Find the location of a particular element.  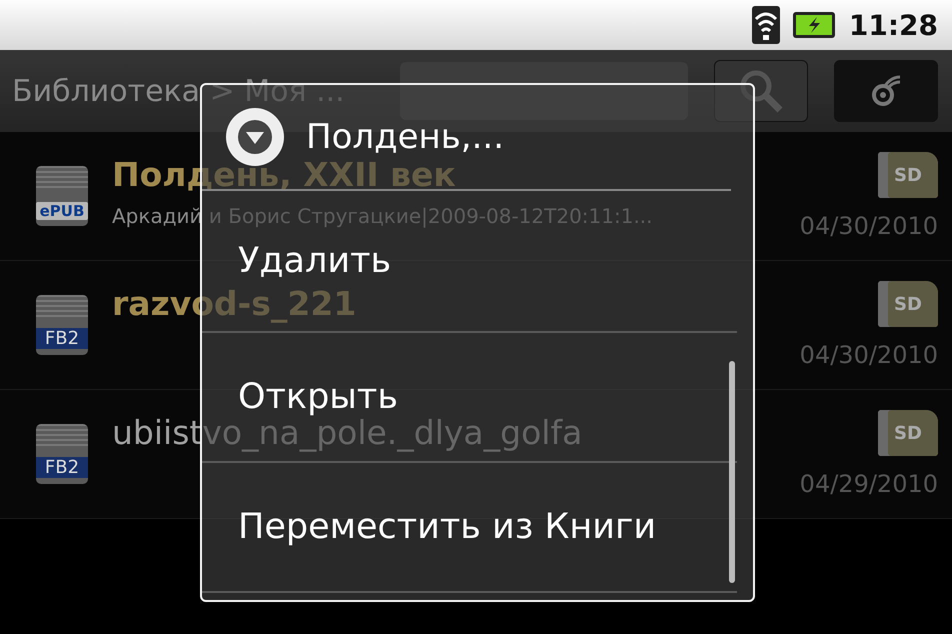

book-file-icon: ePUB is located at coordinates (62, 196).